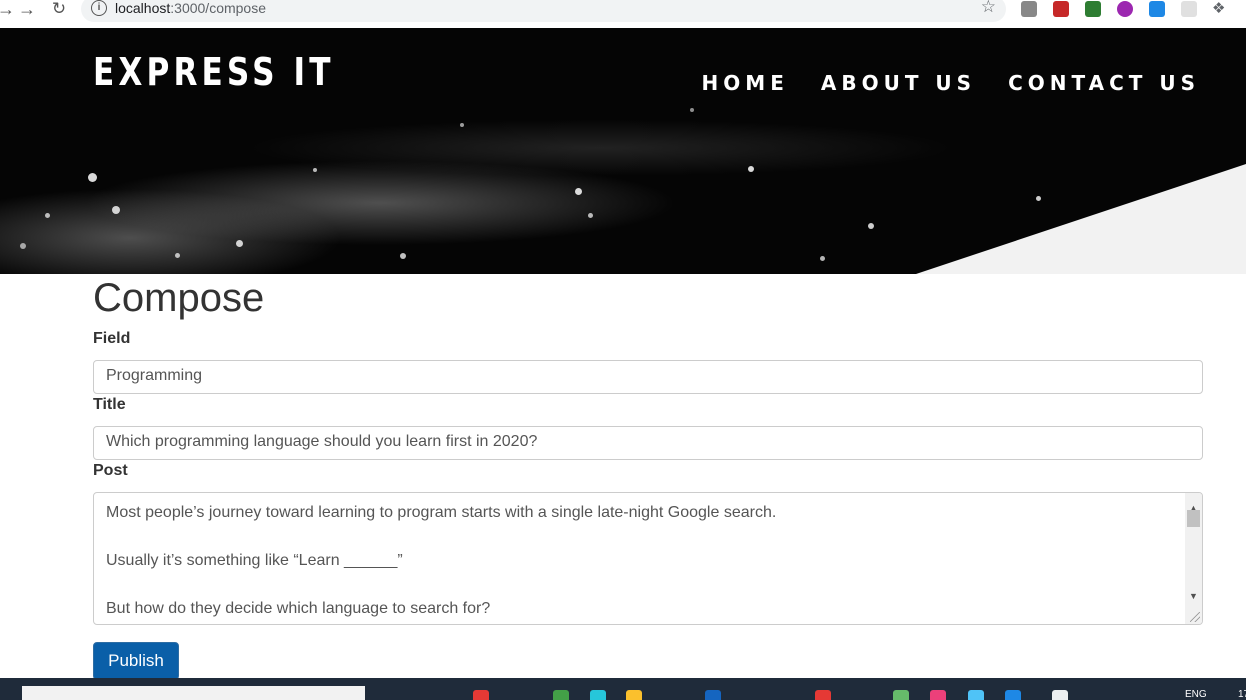  Describe the element at coordinates (1193, 558) in the screenshot. I see `textarea-scrollbar: ▲ ▼` at that location.